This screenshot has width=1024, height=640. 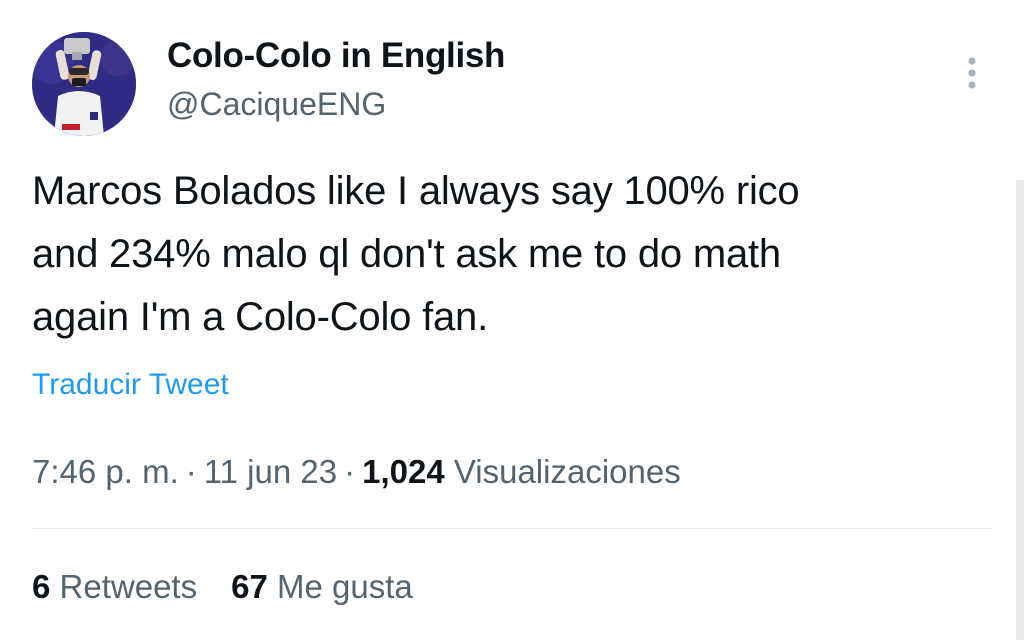 I want to click on retweets-stat: 6 Retweets, so click(x=114, y=586).